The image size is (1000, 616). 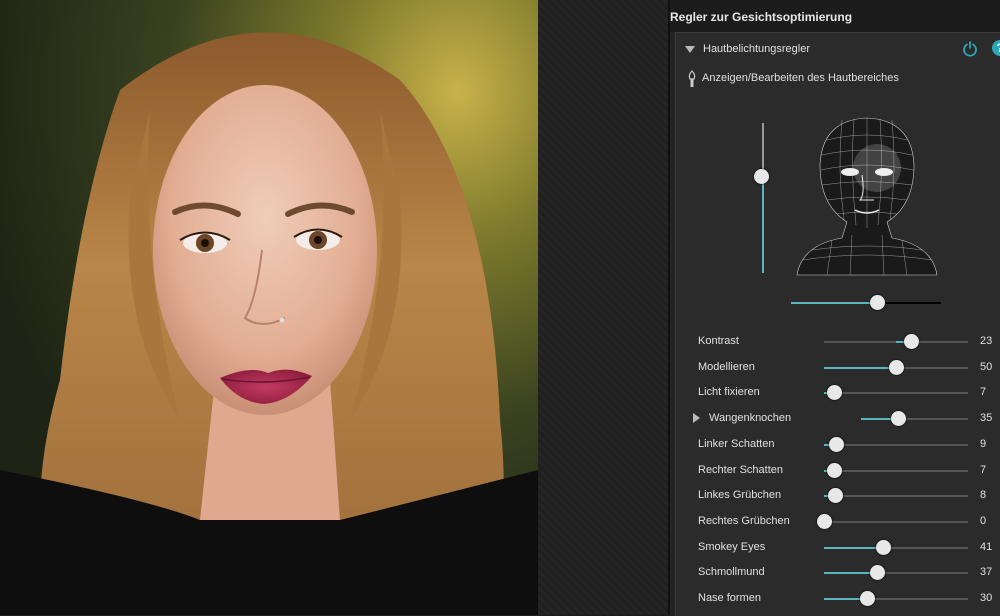 I want to click on slider-value: 41, so click(x=986, y=546).